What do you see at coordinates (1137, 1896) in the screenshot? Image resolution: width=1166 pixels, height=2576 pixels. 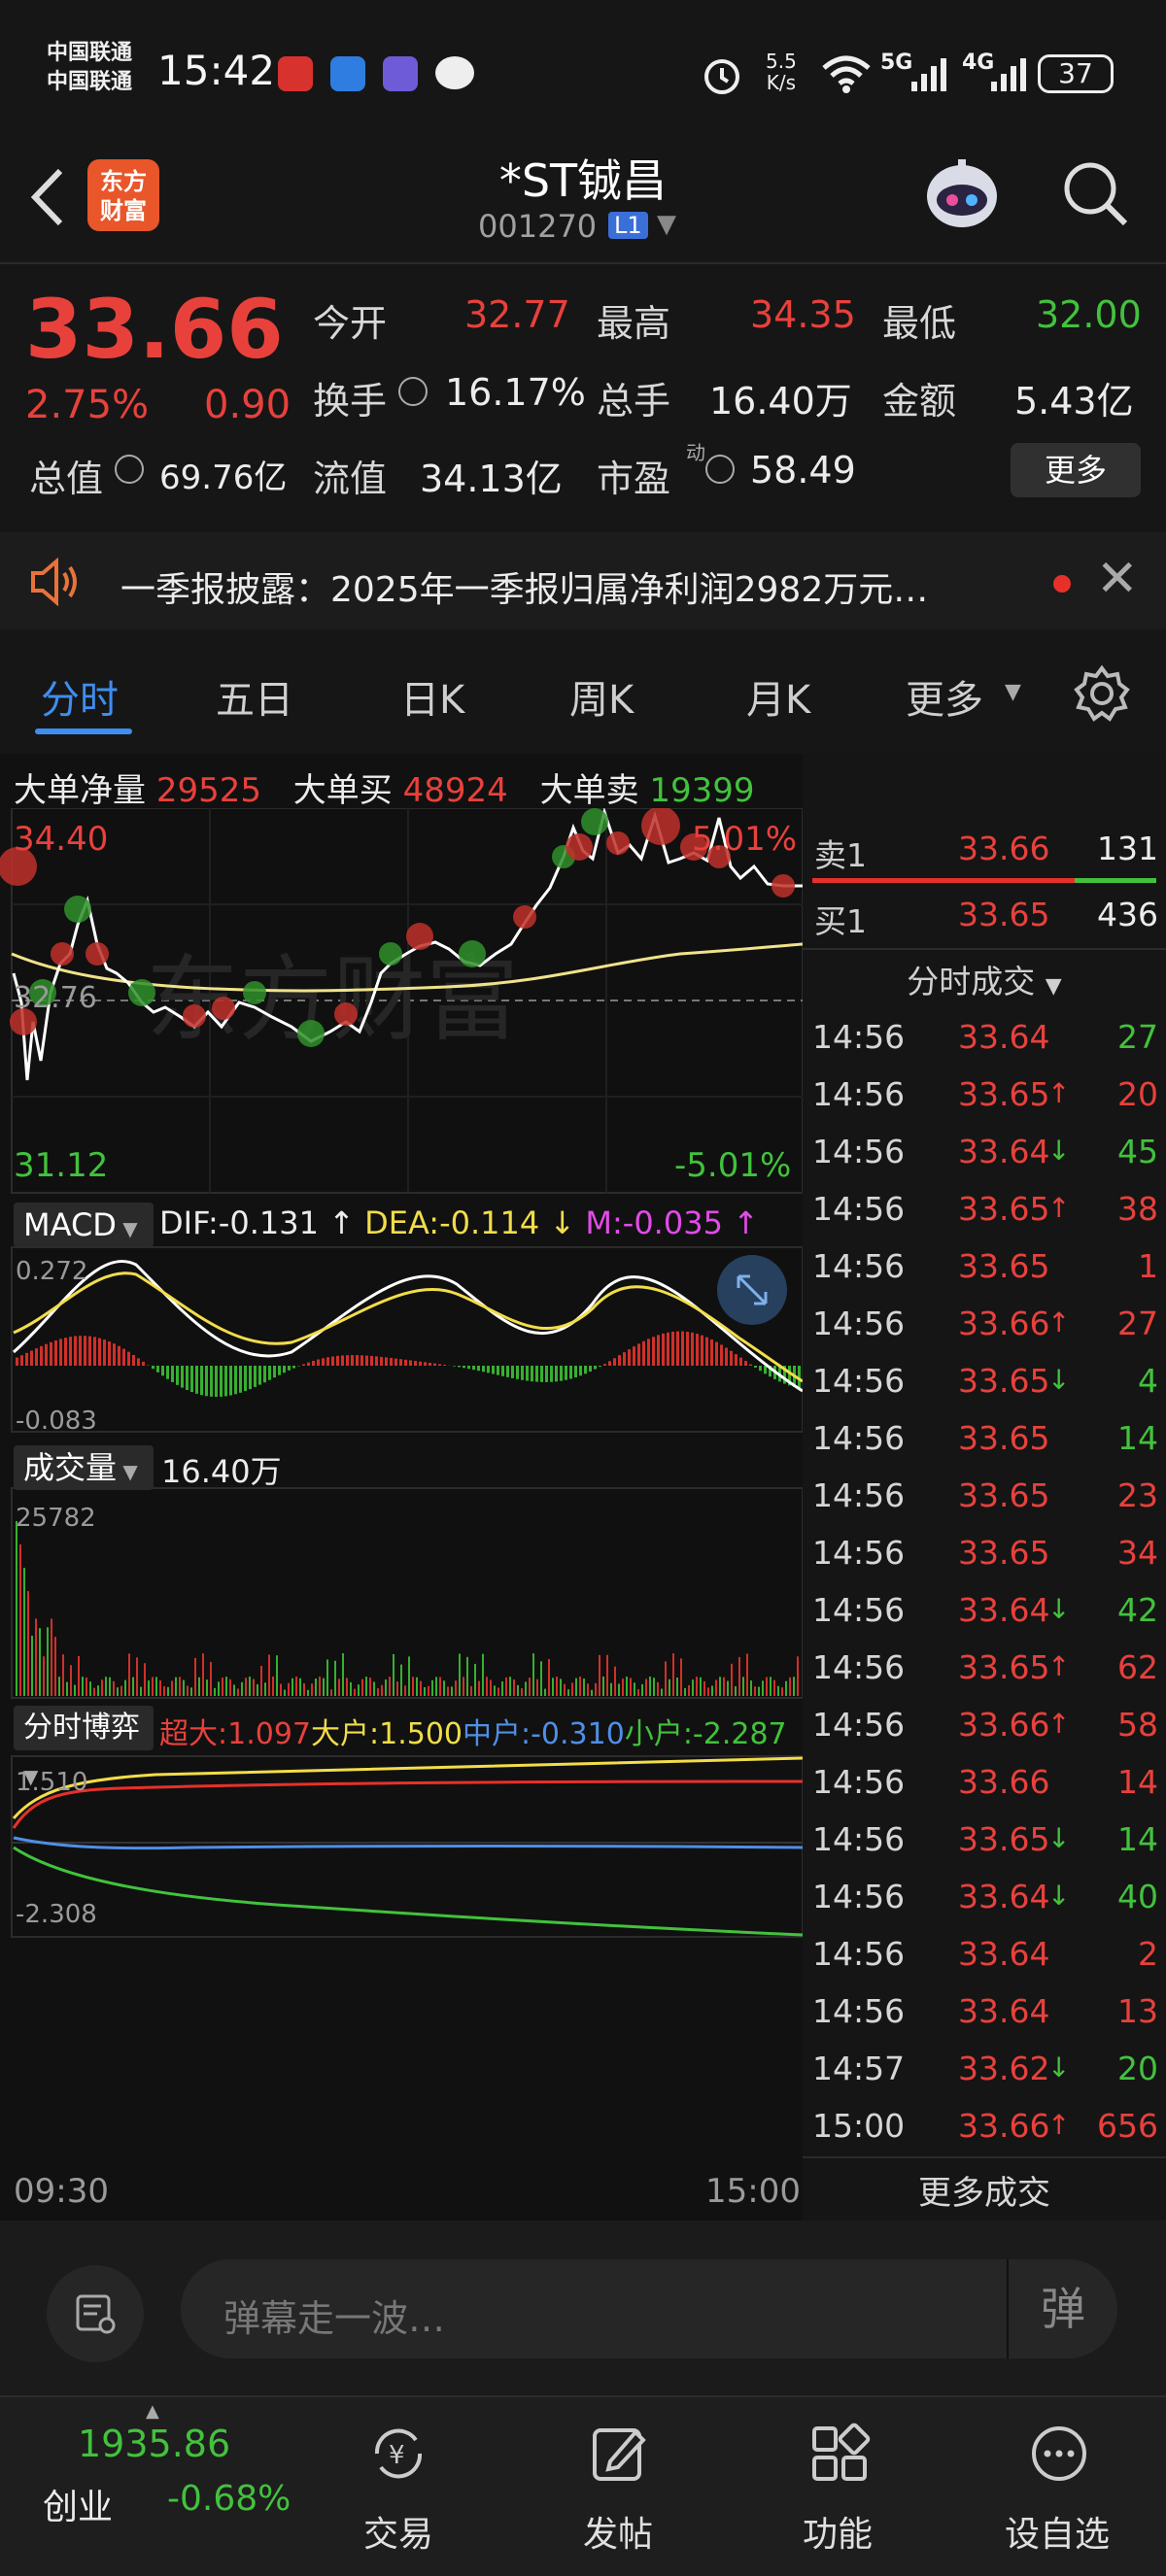 I see `trade-volume: 40` at bounding box center [1137, 1896].